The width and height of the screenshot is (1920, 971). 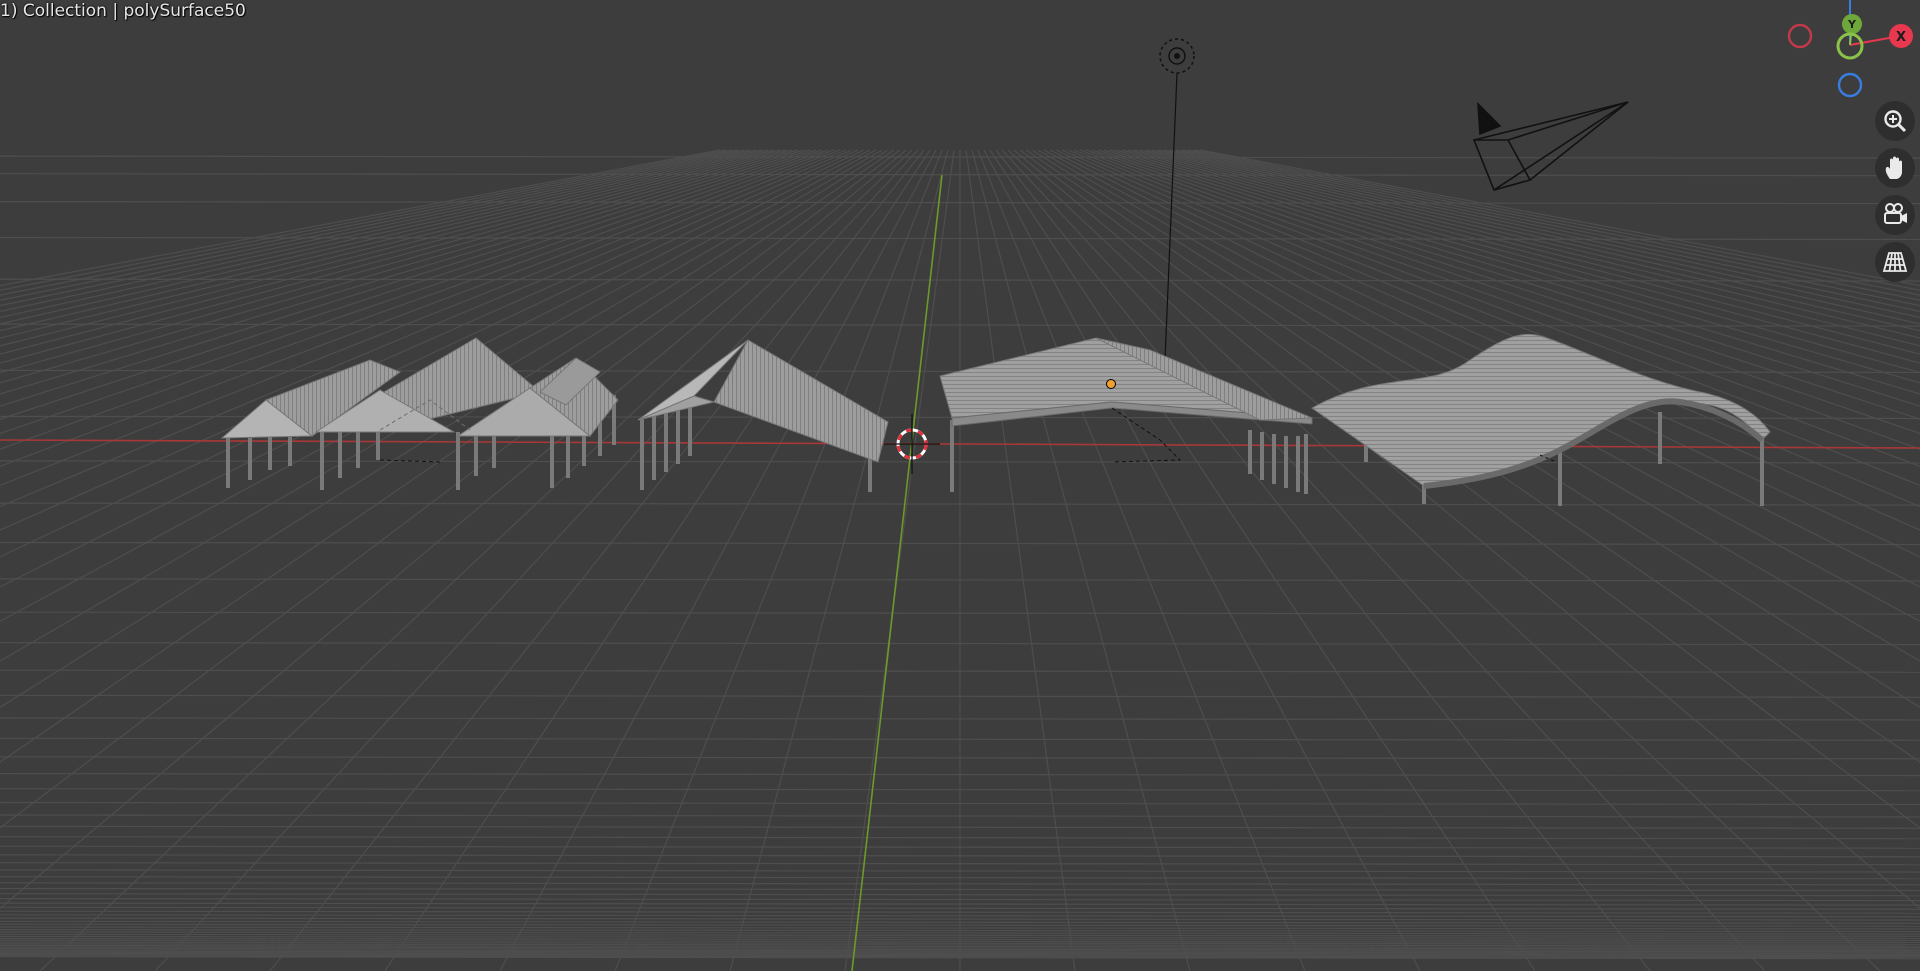 I want to click on light-object, so click(x=1177, y=199).